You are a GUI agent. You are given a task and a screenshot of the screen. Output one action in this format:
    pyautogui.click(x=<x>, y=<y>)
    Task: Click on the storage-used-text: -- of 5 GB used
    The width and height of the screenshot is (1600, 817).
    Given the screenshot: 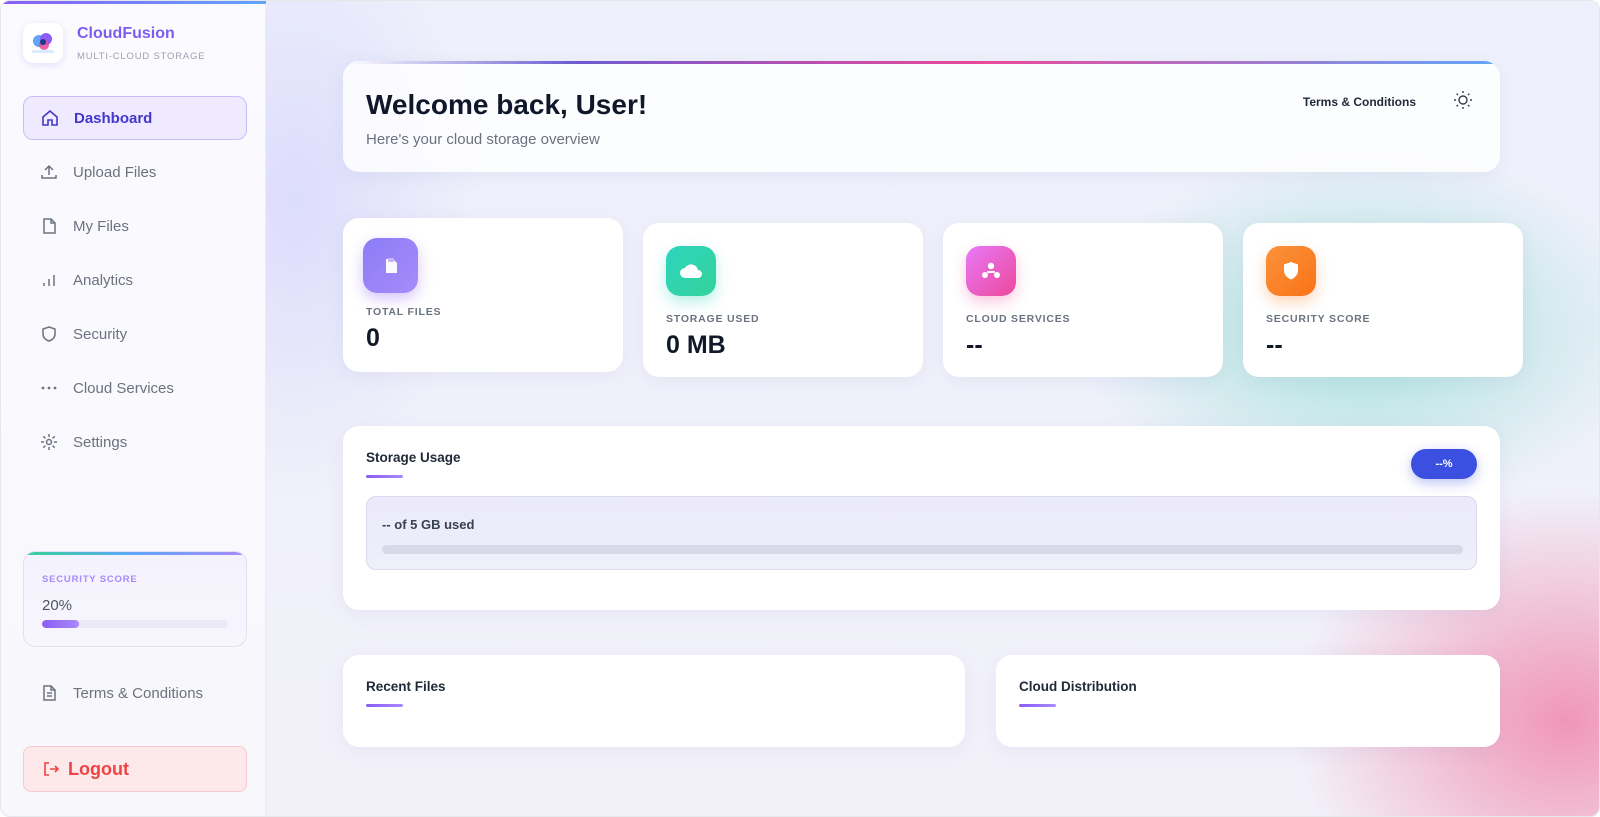 What is the action you would take?
    pyautogui.click(x=428, y=524)
    